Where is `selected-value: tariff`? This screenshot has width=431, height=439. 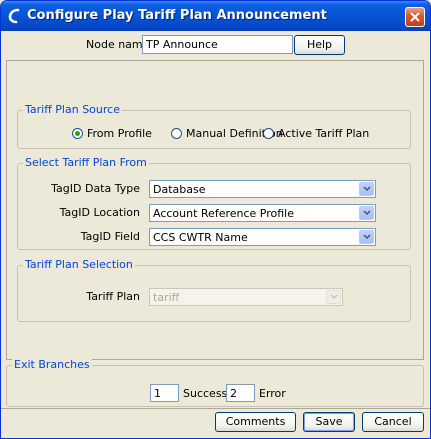
selected-value: tariff is located at coordinates (166, 297).